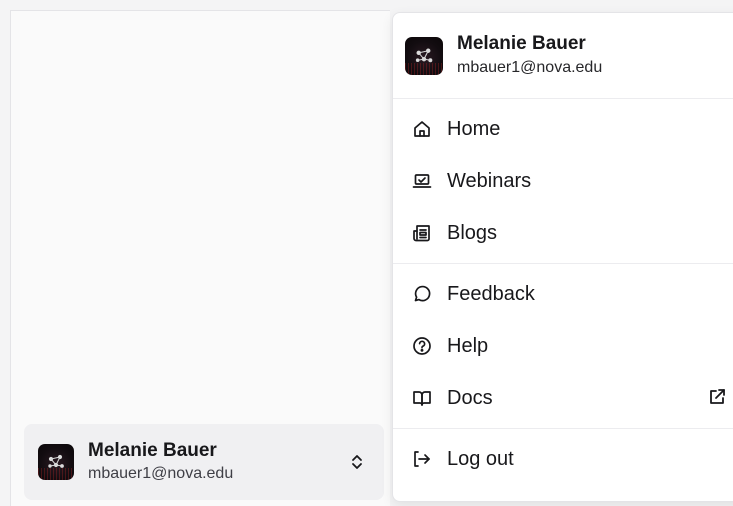 This screenshot has width=733, height=506. Describe the element at coordinates (480, 458) in the screenshot. I see `menu-item-label: Log out` at that location.